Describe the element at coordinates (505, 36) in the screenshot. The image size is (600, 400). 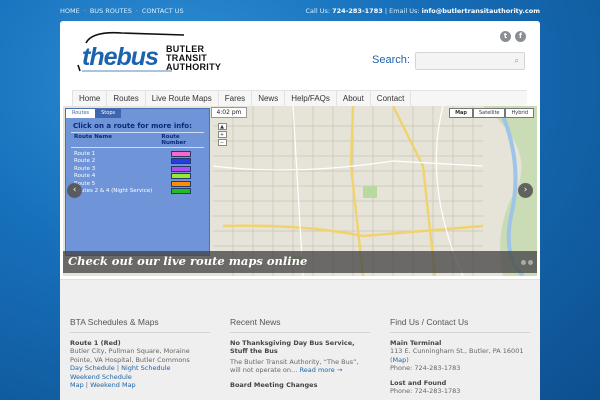
I see `twitter-icon: t` at that location.